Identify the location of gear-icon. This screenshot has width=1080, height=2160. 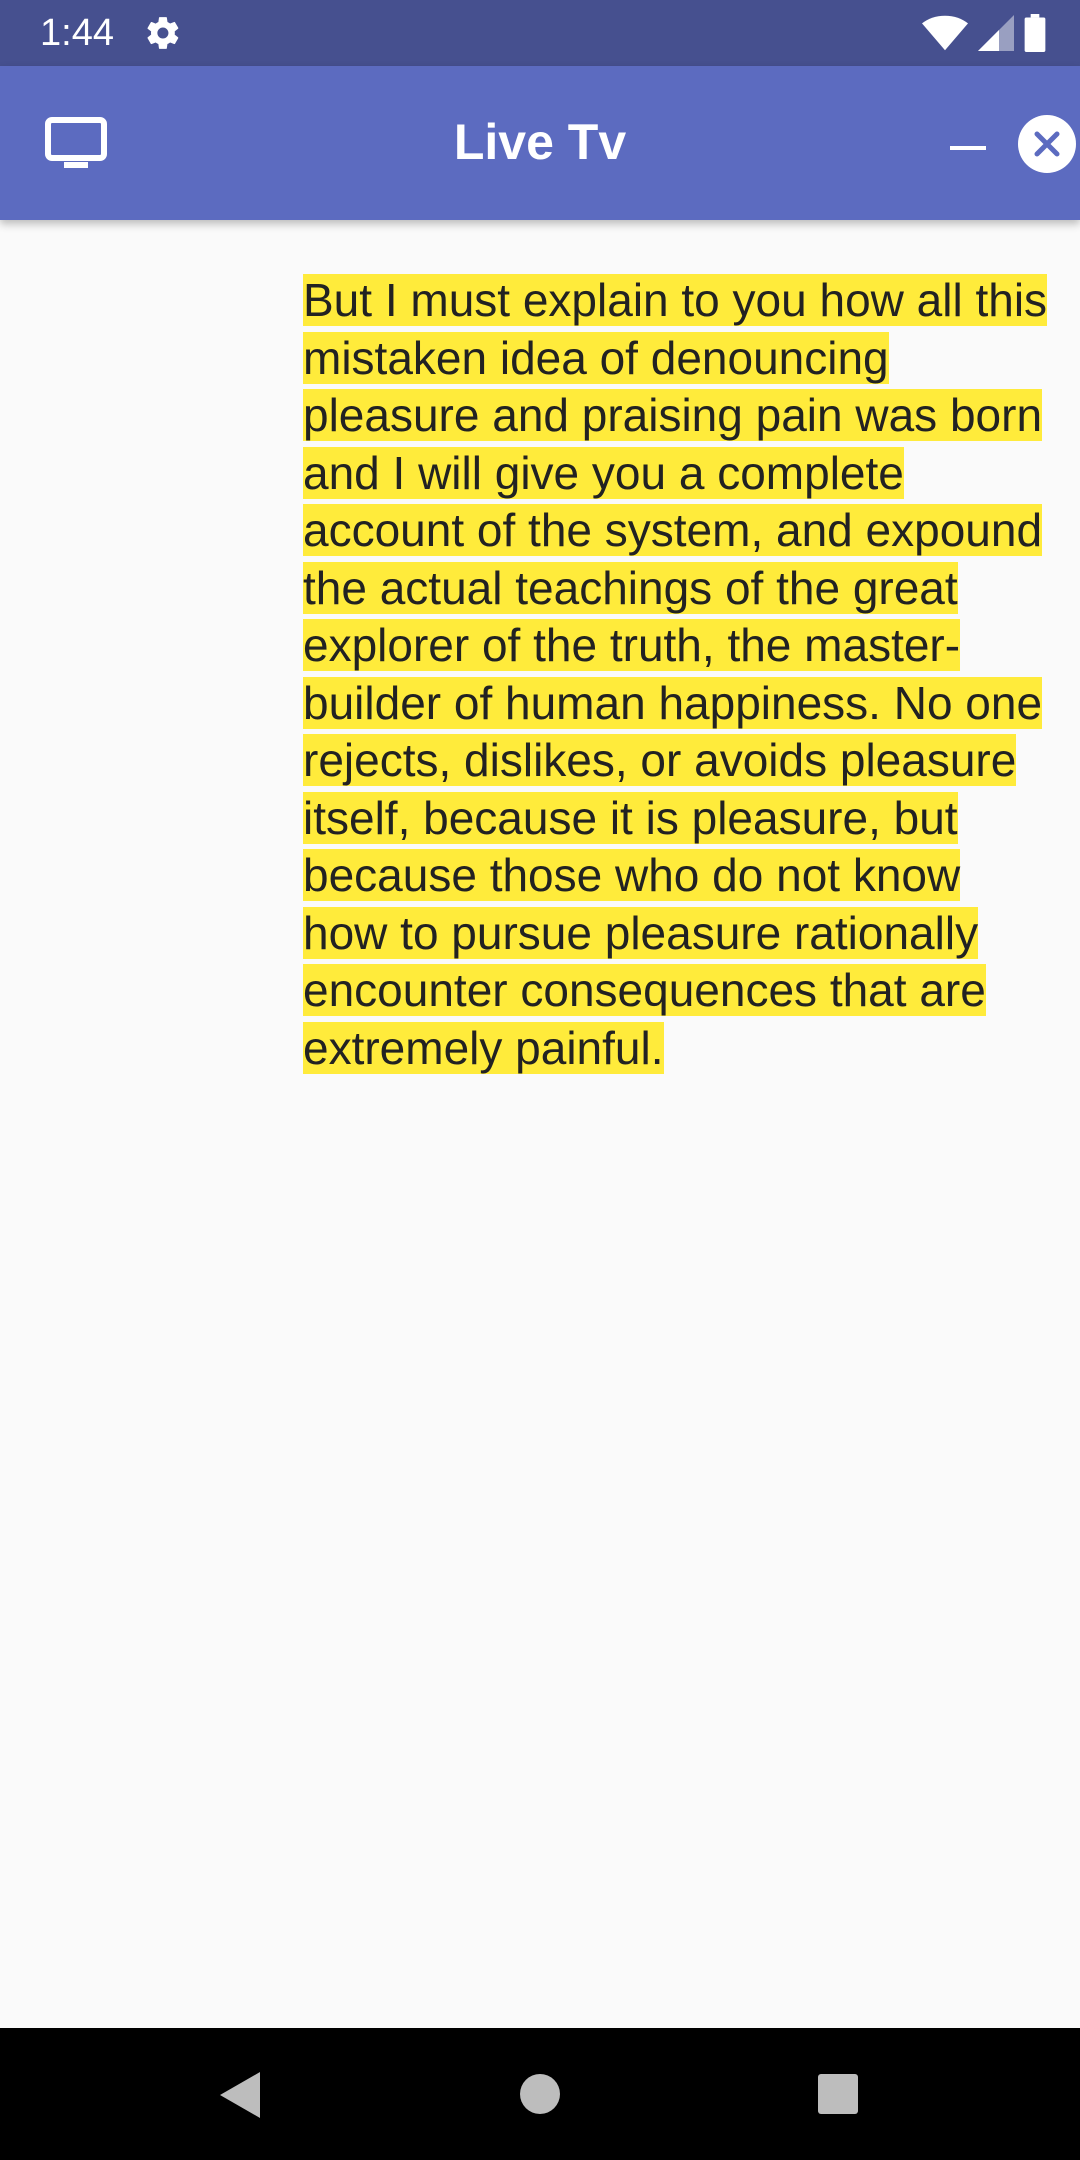
(163, 33).